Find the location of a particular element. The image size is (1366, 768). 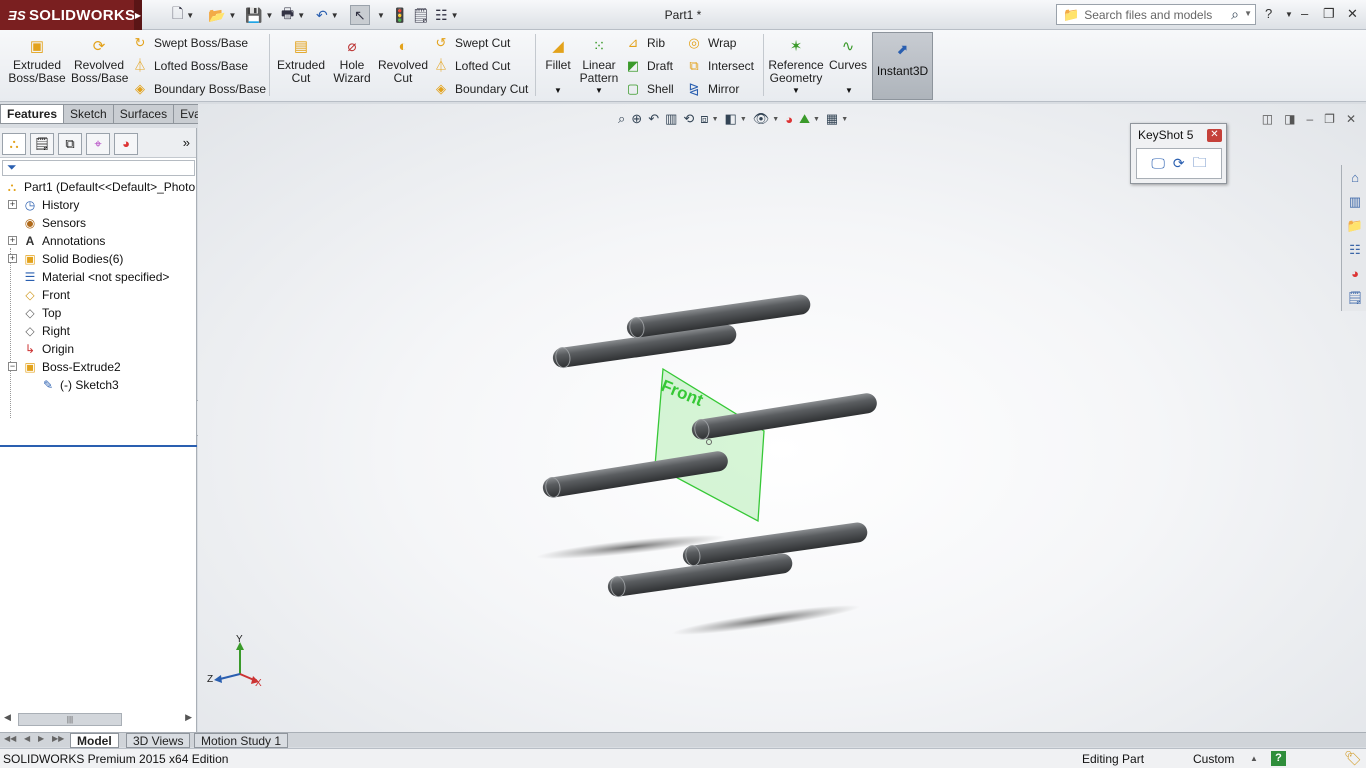

scrollbar-thumb: ||| is located at coordinates (70, 719).